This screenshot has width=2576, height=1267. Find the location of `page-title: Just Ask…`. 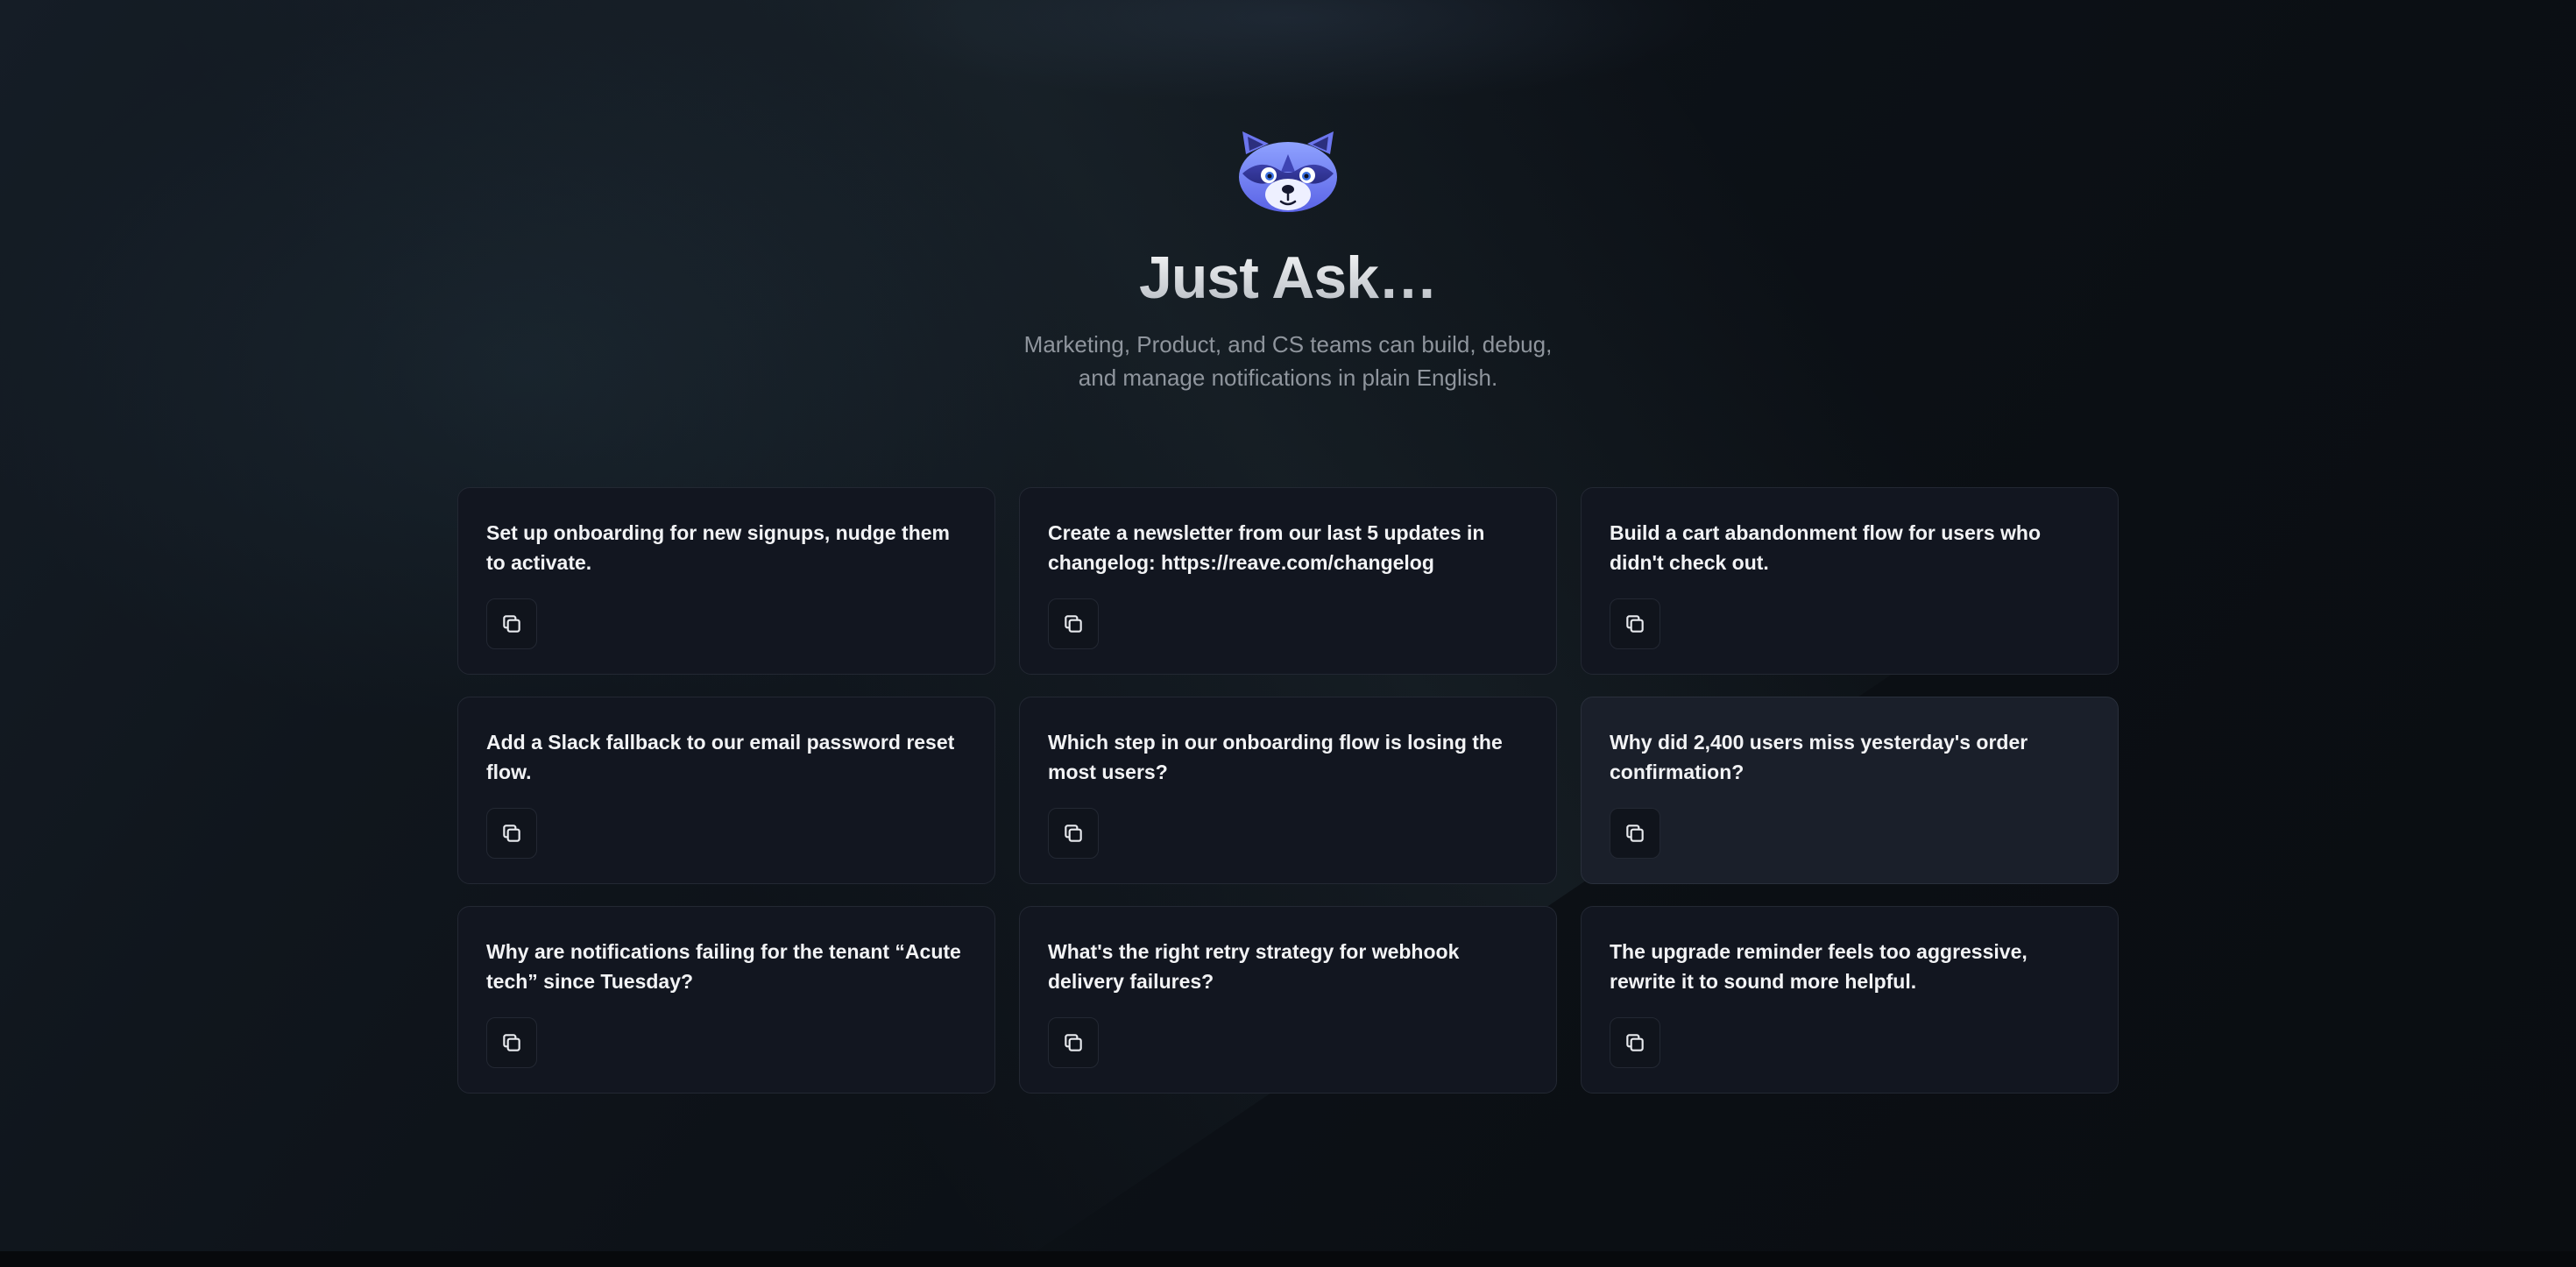

page-title: Just Ask… is located at coordinates (1288, 278).